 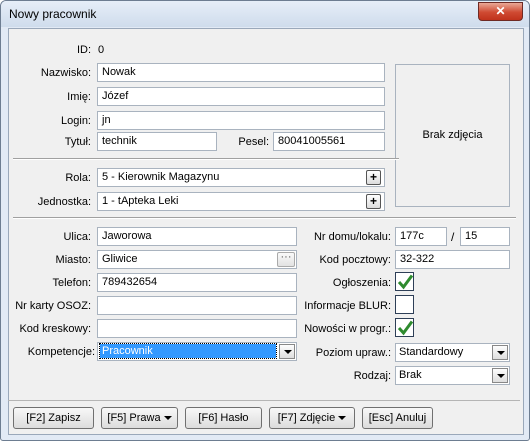 What do you see at coordinates (61, 352) in the screenshot?
I see `kompetencje-label: Kompetencje:` at bounding box center [61, 352].